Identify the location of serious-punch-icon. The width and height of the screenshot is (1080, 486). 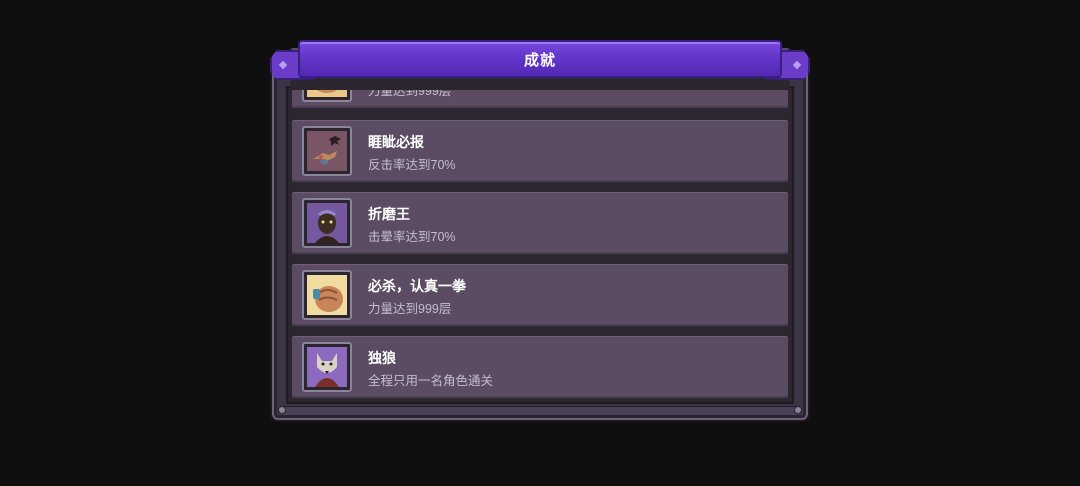
(327, 295).